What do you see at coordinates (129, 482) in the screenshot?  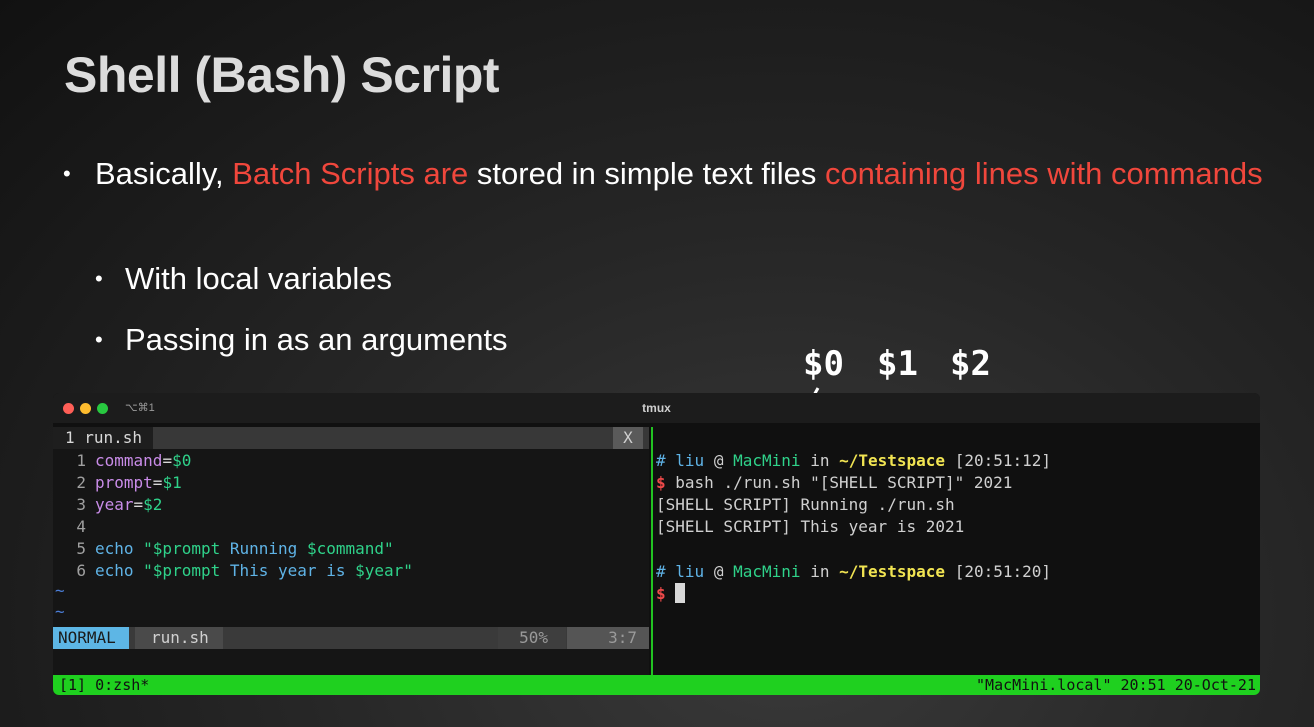 I see `code-line-2: 2 prompt=$1` at bounding box center [129, 482].